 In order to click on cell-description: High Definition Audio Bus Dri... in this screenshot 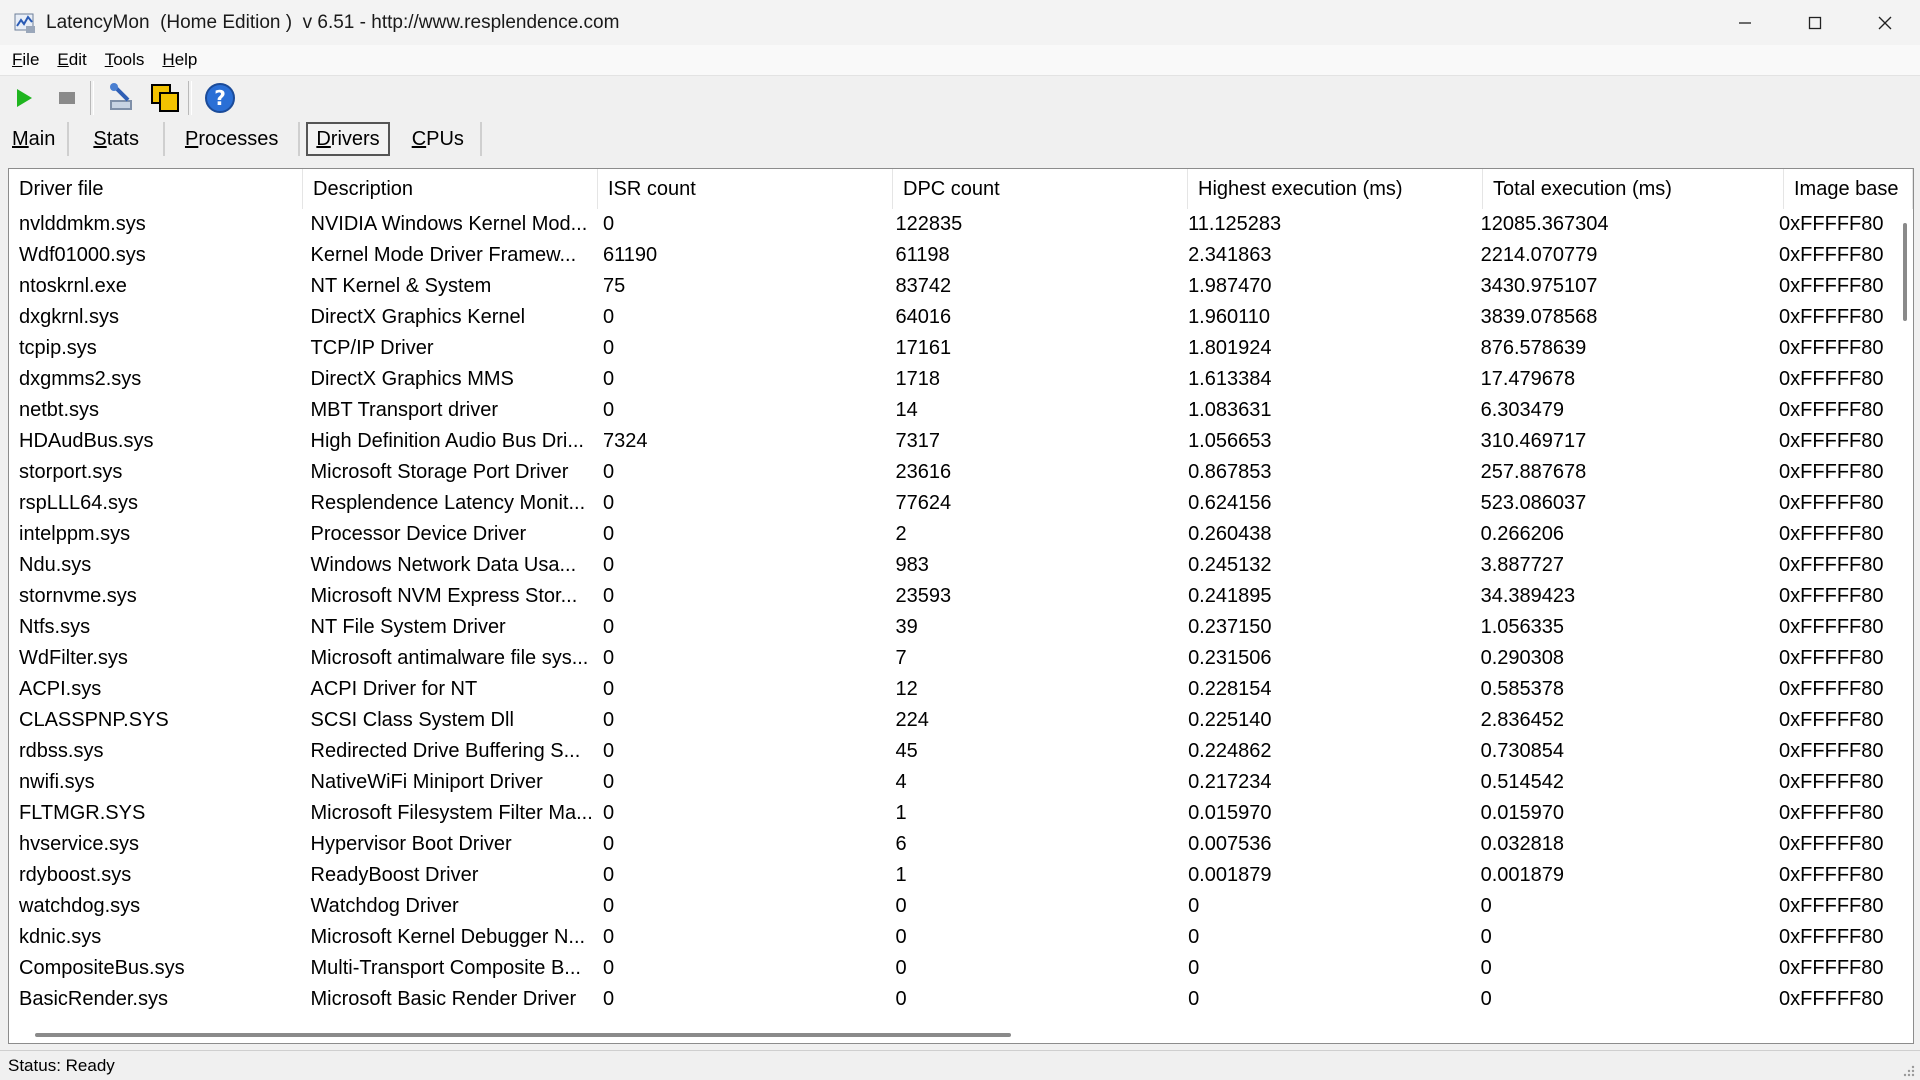, I will do `click(447, 441)`.